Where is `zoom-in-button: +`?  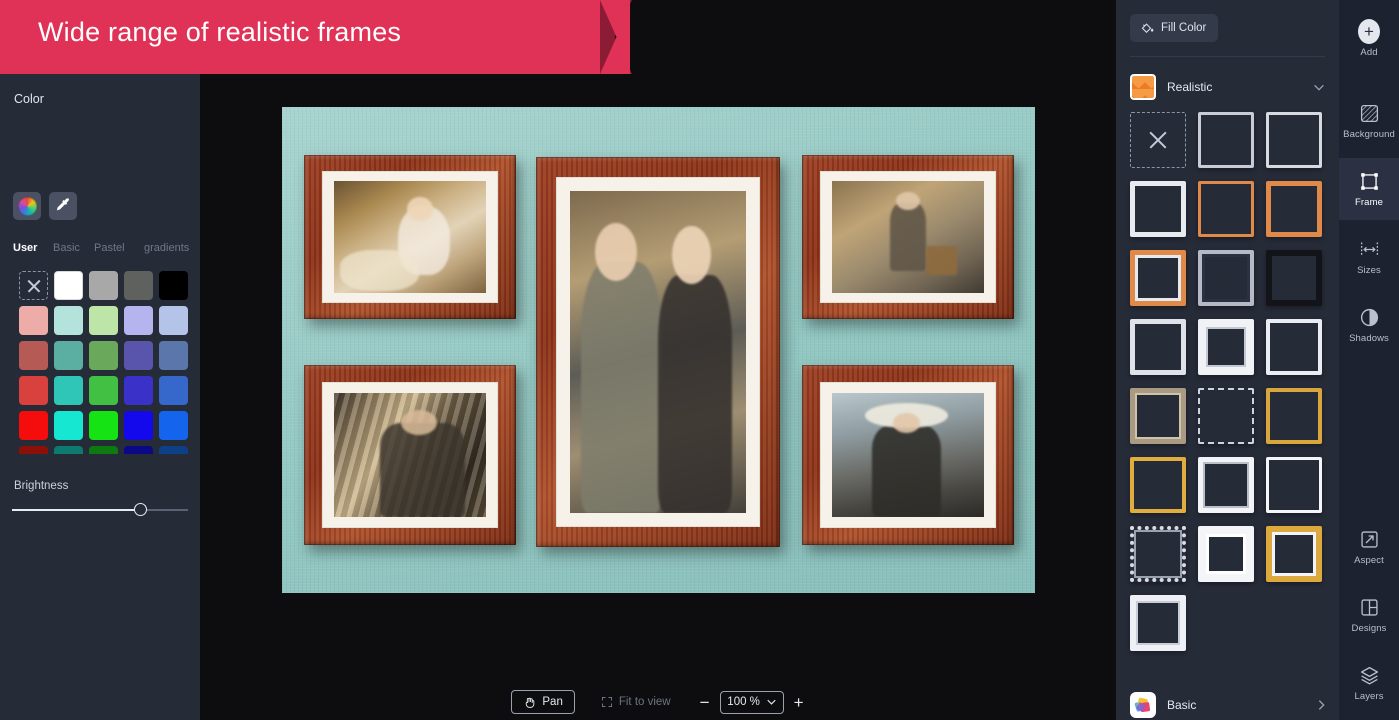 zoom-in-button: + is located at coordinates (799, 702).